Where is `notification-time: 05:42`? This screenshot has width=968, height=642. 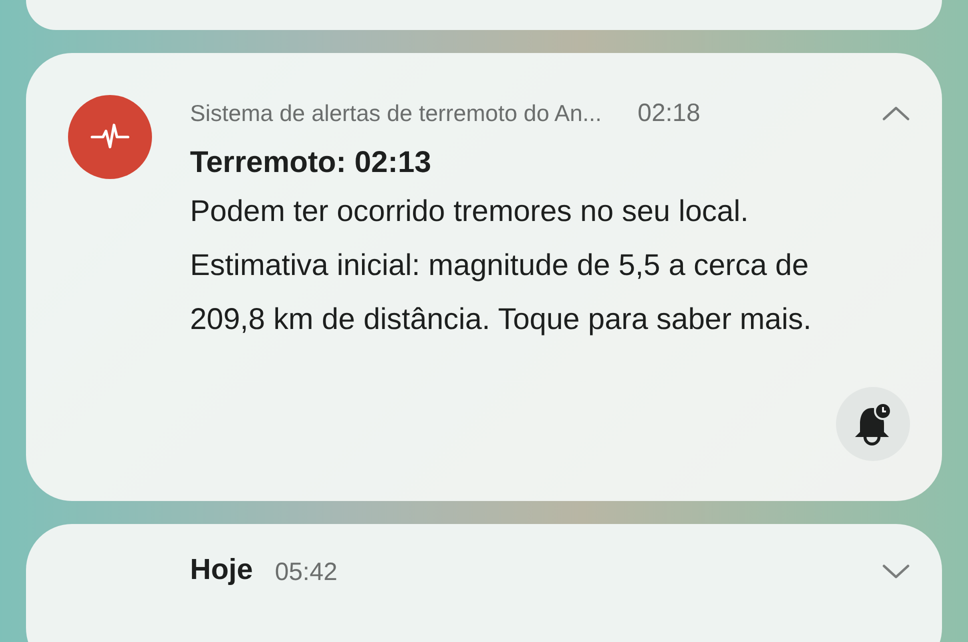
notification-time: 05:42 is located at coordinates (306, 572).